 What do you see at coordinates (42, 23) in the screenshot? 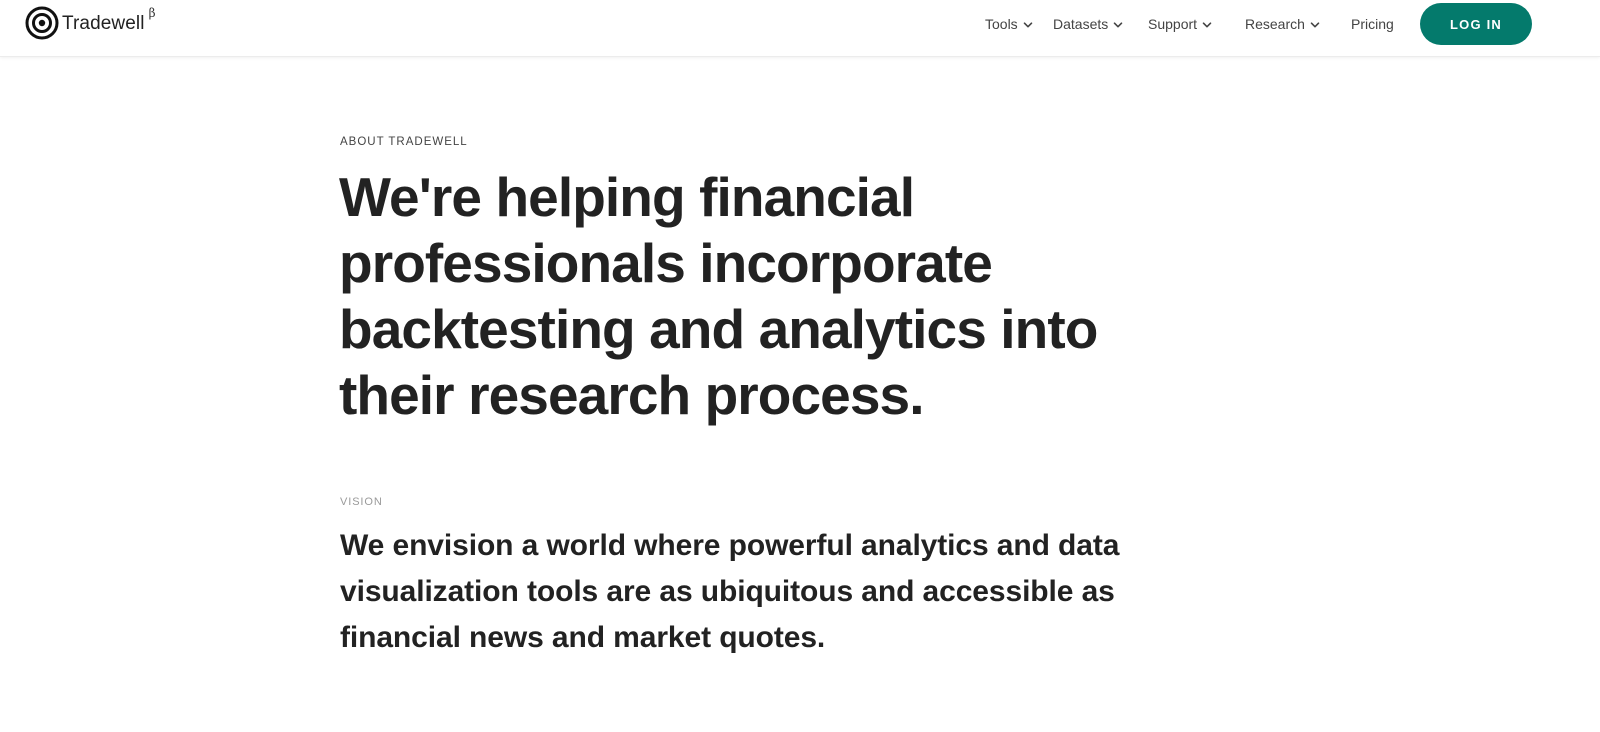
I see `target-icon` at bounding box center [42, 23].